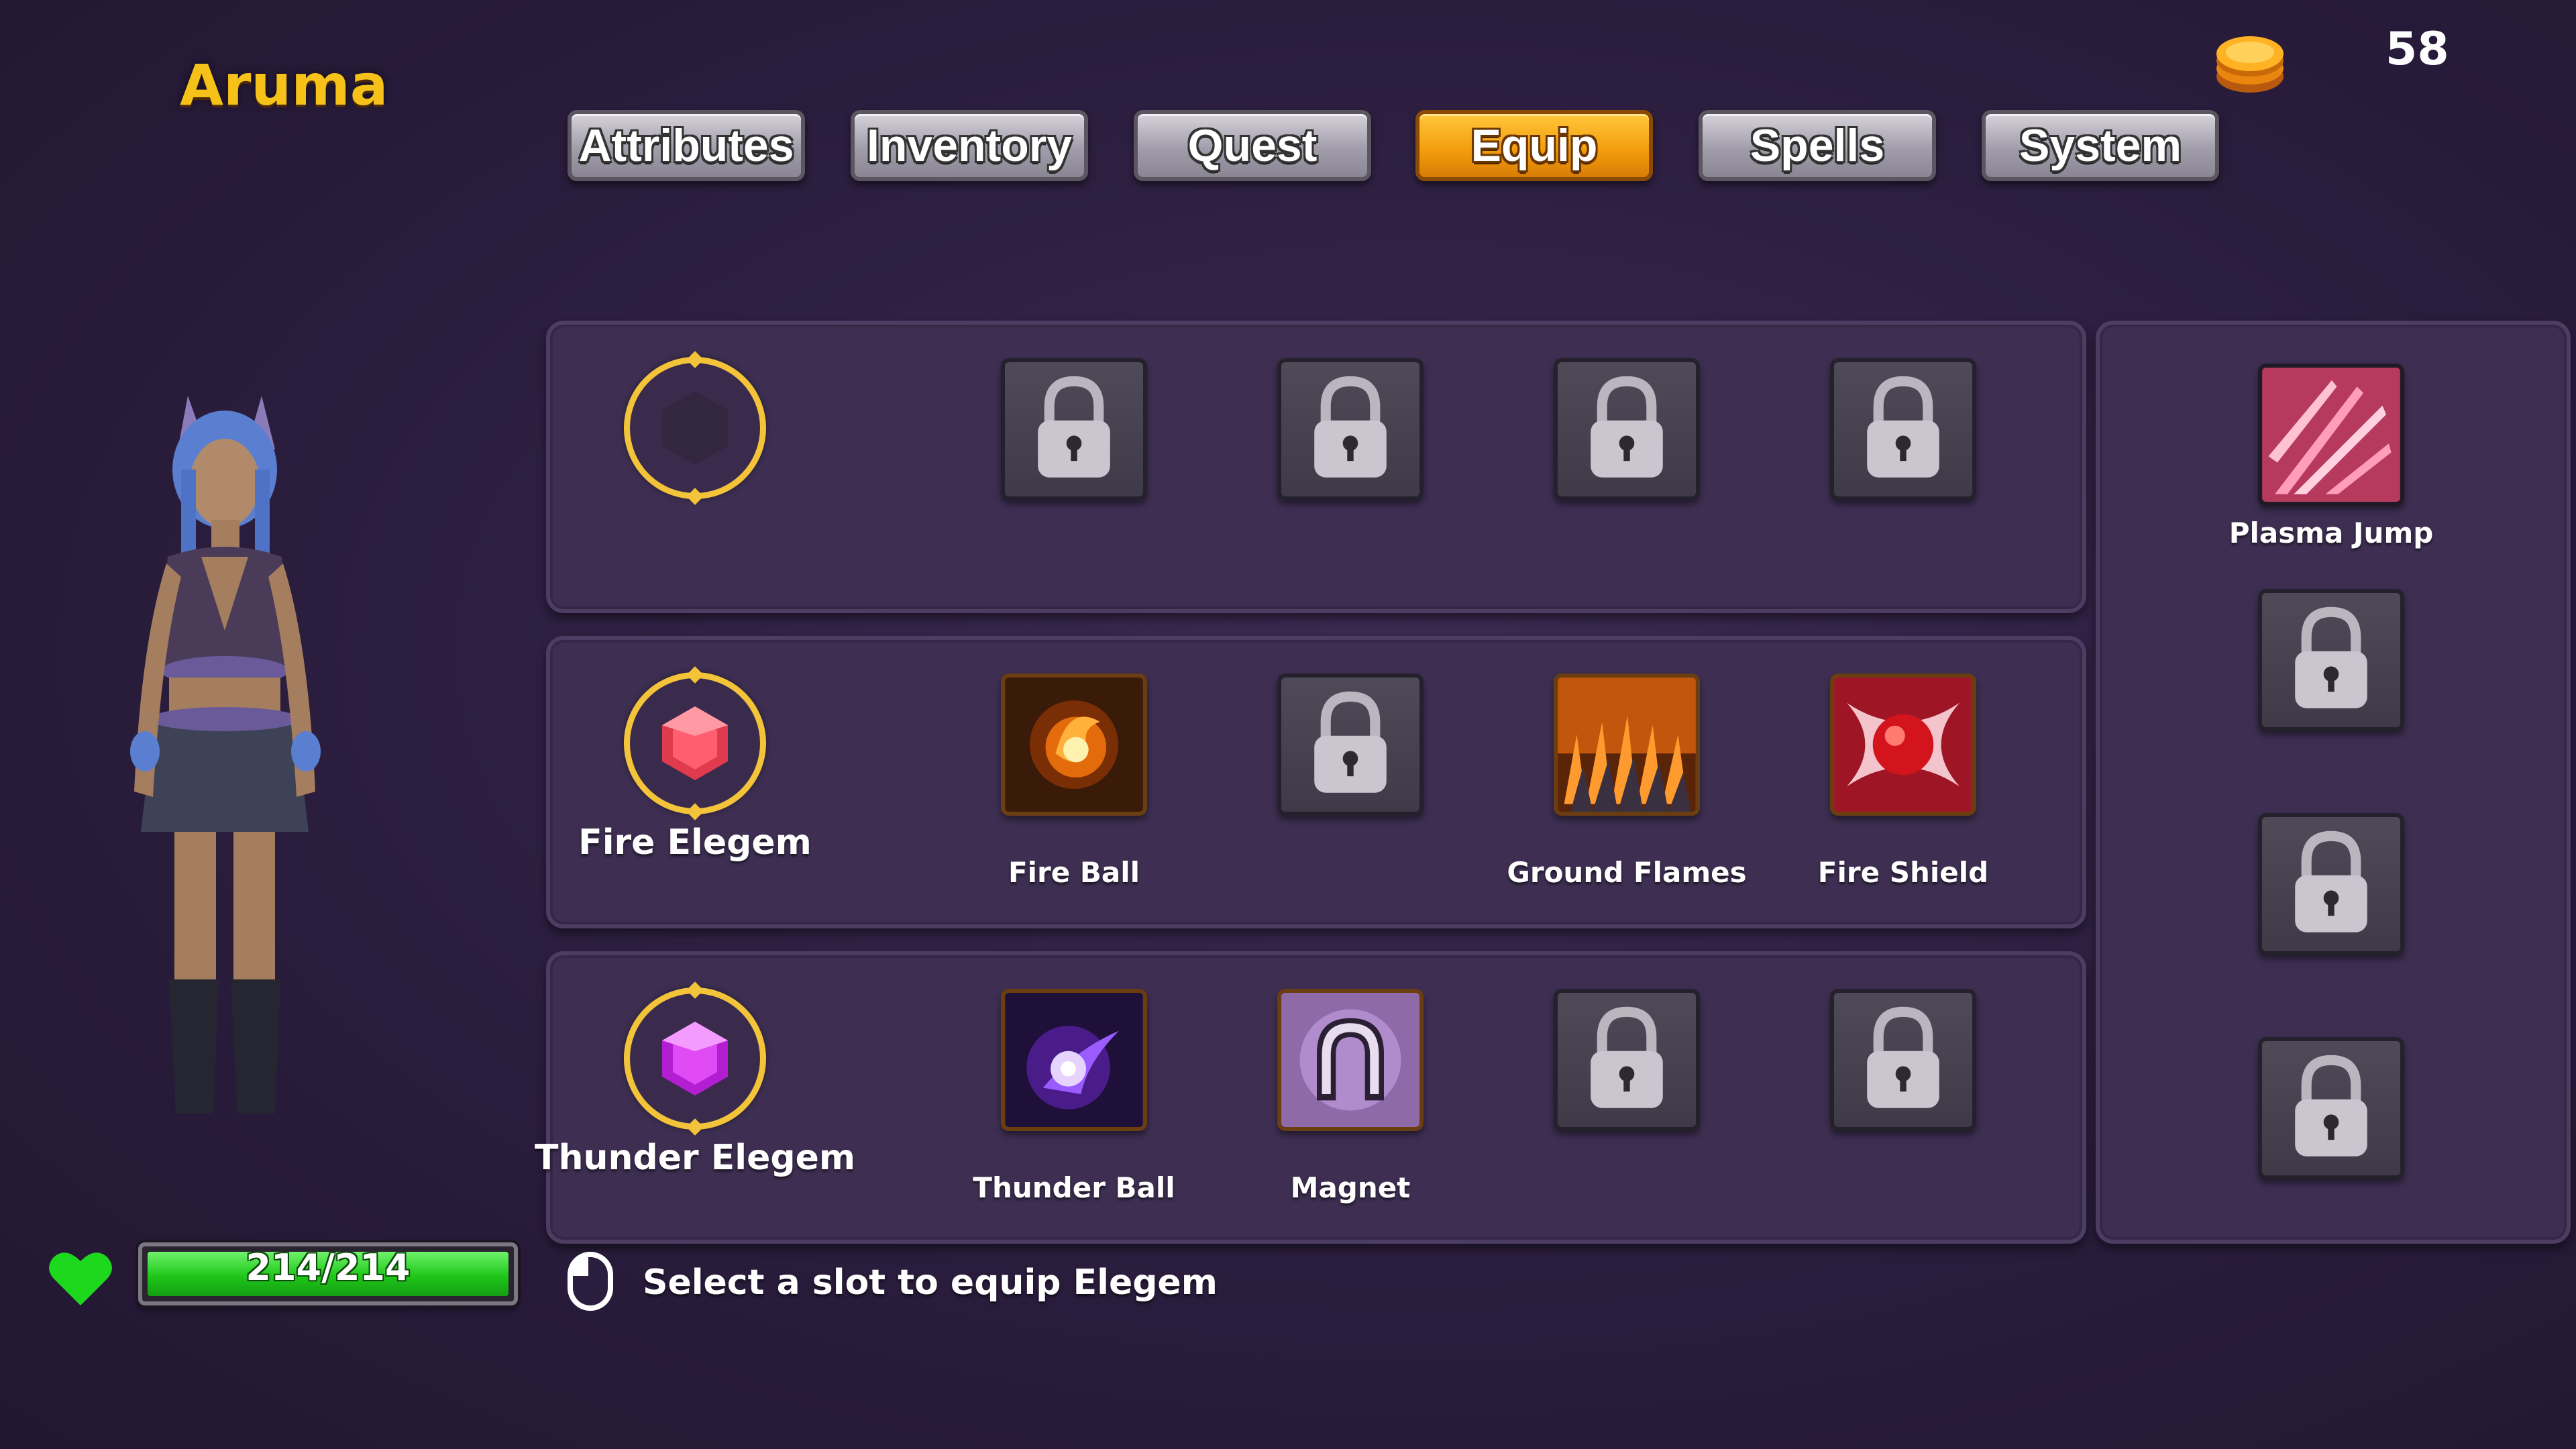 The image size is (2576, 1449). I want to click on slot-label-plasma-jump: Plasma Jump, so click(2331, 533).